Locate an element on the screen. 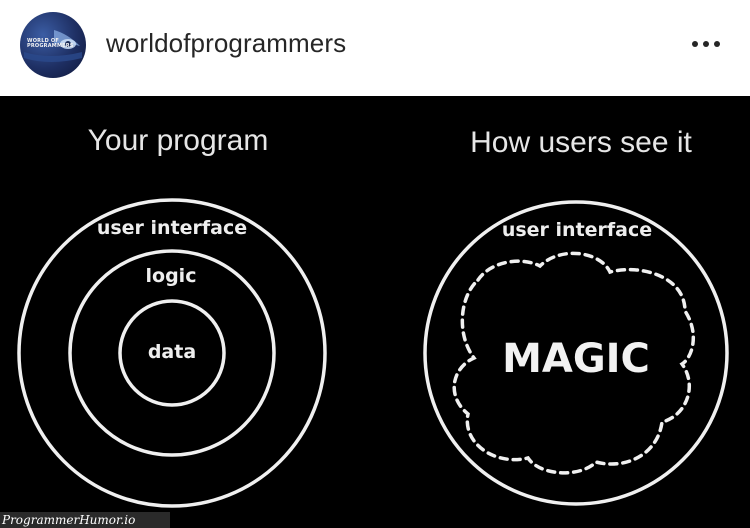 This screenshot has height=528, width=750. ring-label-user-interface: user interface is located at coordinates (172, 228).